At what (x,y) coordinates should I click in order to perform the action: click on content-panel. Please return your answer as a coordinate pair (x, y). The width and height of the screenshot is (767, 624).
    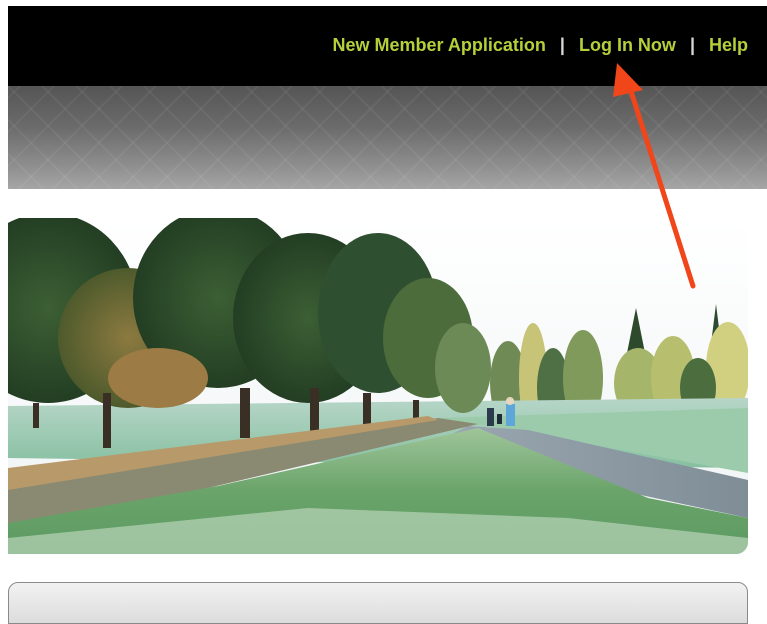
    Looking at the image, I should click on (378, 603).